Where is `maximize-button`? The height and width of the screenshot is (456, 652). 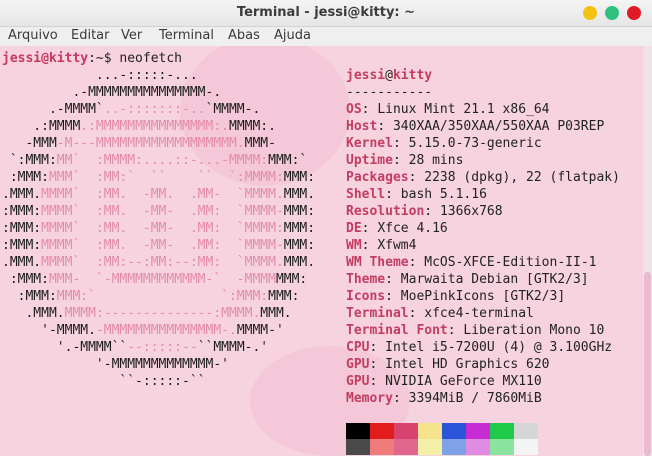 maximize-button is located at coordinates (612, 13).